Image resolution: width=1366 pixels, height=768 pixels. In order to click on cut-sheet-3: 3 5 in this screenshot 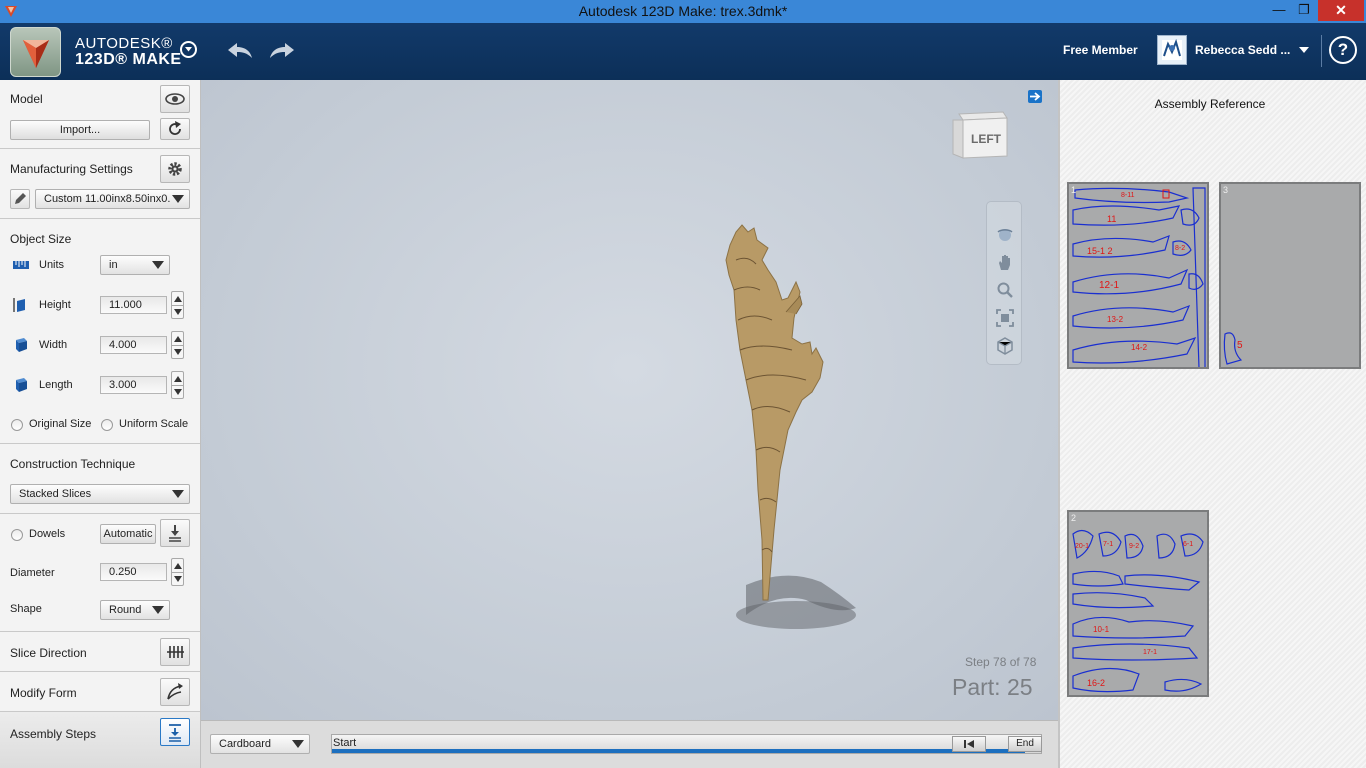, I will do `click(1290, 275)`.